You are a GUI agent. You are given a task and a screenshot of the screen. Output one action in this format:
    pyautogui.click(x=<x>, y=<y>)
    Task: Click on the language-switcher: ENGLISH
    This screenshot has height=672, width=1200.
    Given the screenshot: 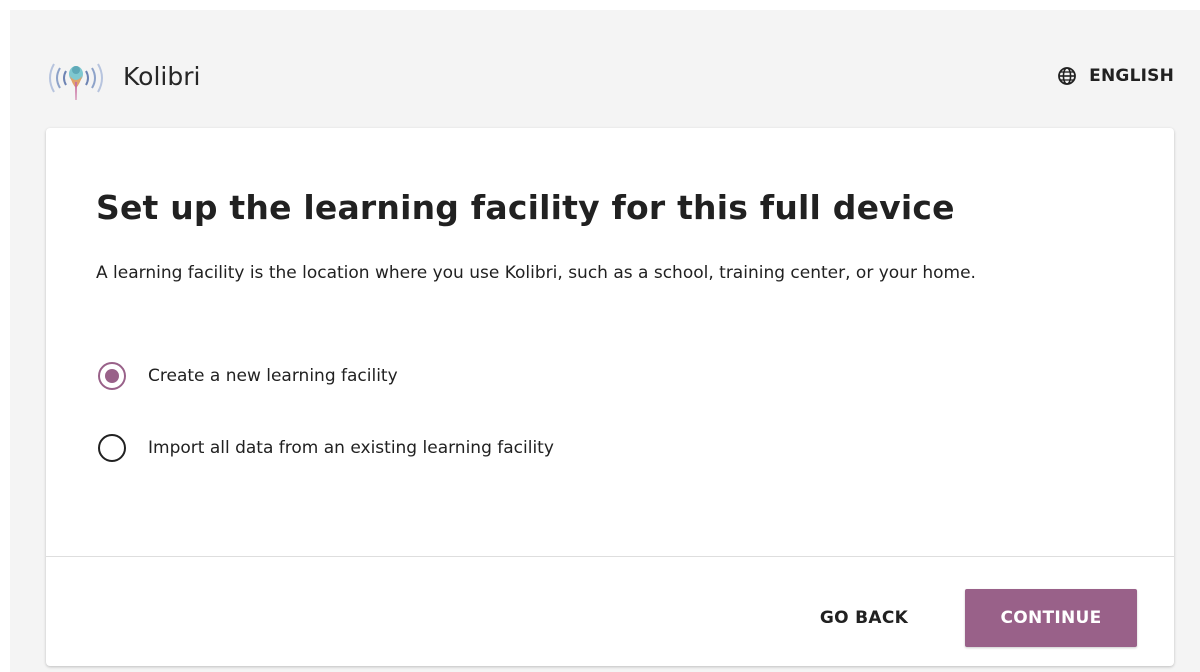 What is the action you would take?
    pyautogui.click(x=1115, y=76)
    